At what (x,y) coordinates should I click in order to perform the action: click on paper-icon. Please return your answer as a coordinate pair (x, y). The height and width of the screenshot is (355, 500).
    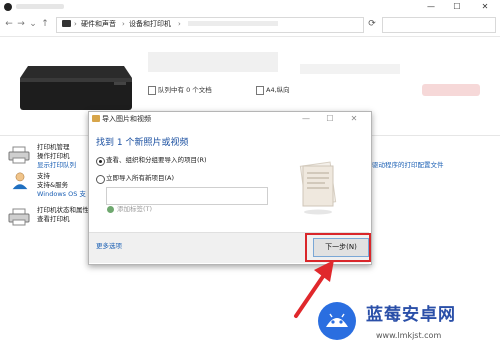
    Looking at the image, I should click on (260, 90).